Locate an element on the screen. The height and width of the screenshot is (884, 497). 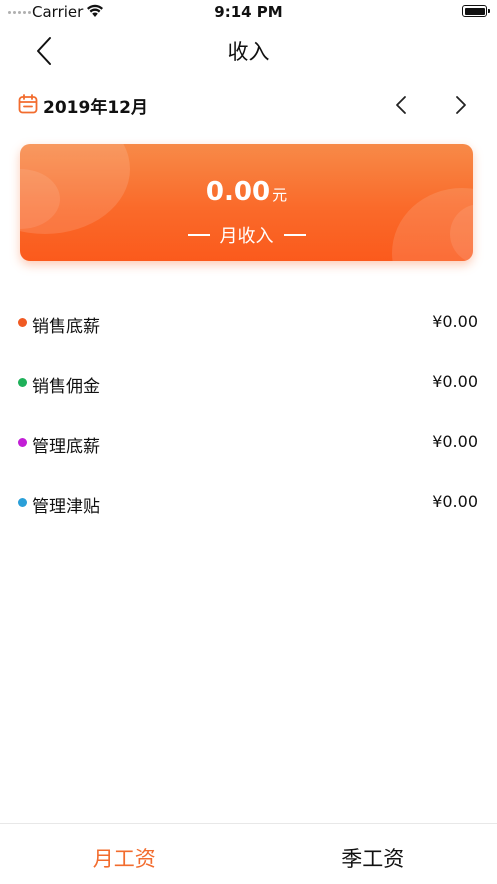
amount-value: 0.00 is located at coordinates (238, 192).